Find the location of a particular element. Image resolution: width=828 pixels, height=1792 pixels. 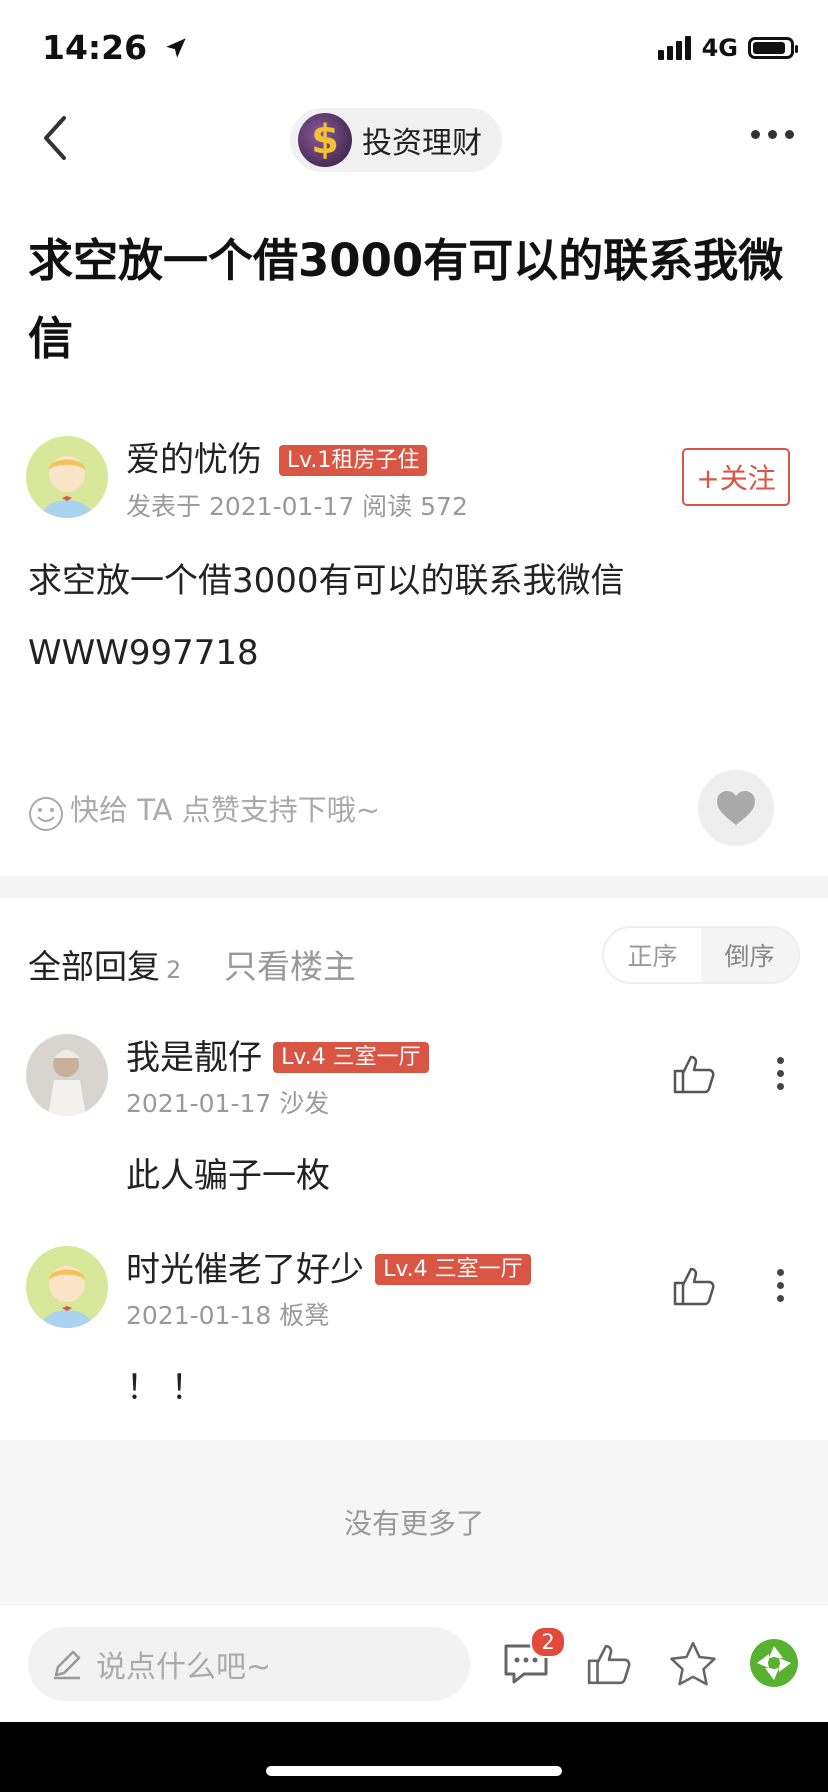

section-separator is located at coordinates (414, 887).